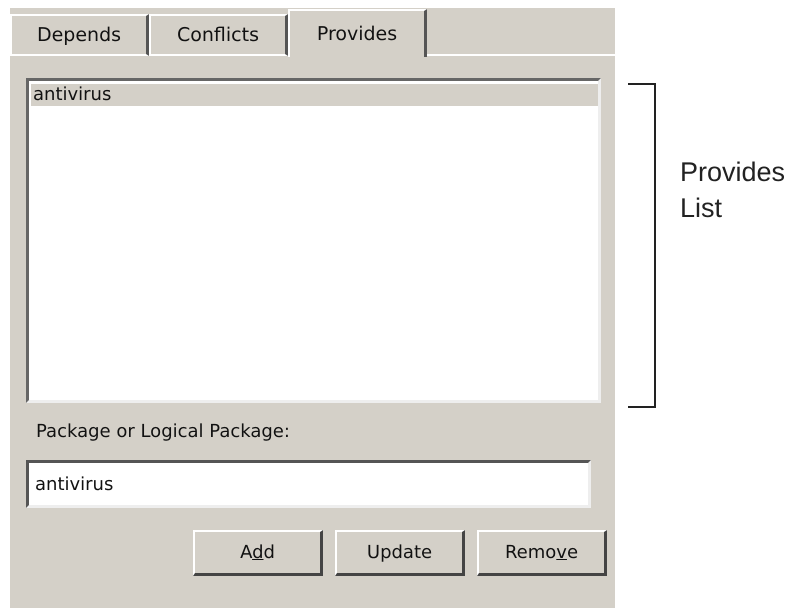  I want to click on button: Update, so click(400, 553).